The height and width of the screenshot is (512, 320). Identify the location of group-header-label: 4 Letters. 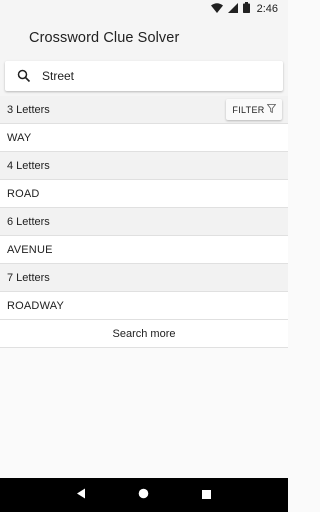
(28, 165).